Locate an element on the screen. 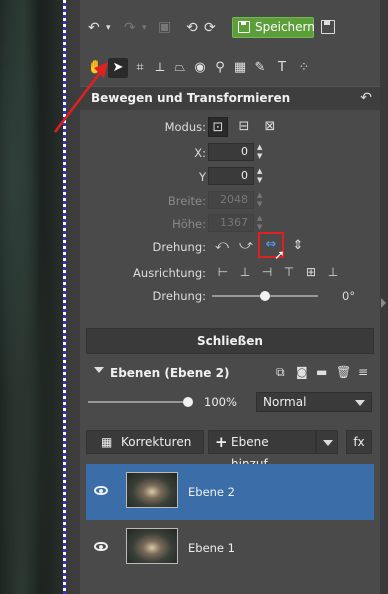  mask-icon: ◙ is located at coordinates (302, 372).